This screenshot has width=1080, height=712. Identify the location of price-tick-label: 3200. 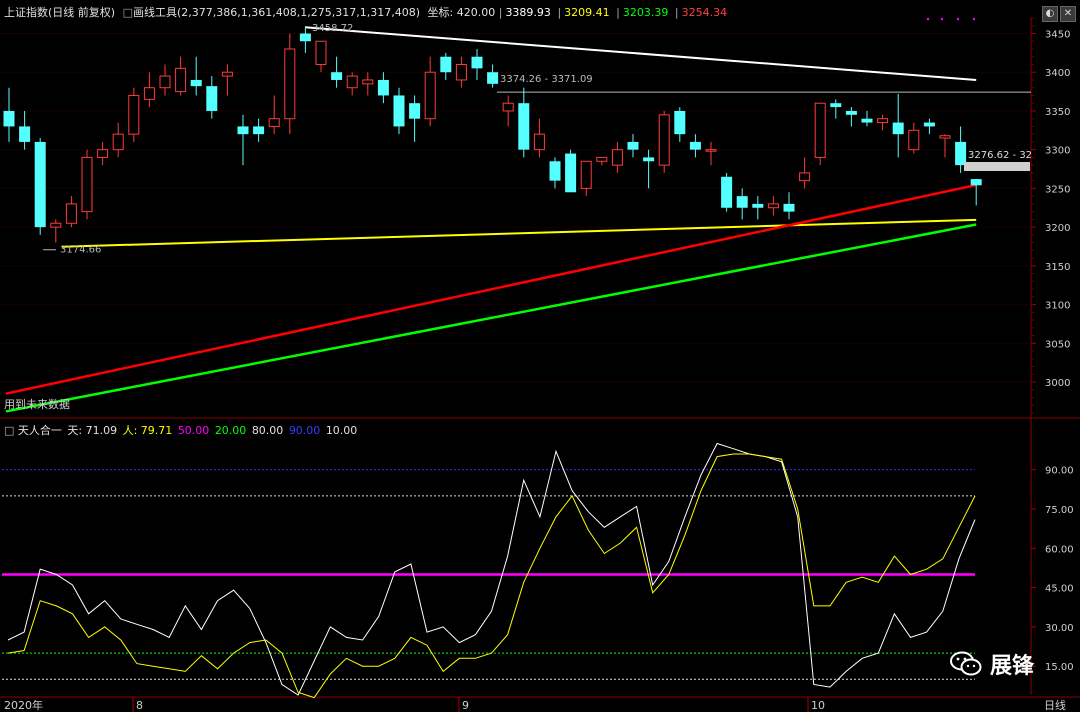
(1057, 228).